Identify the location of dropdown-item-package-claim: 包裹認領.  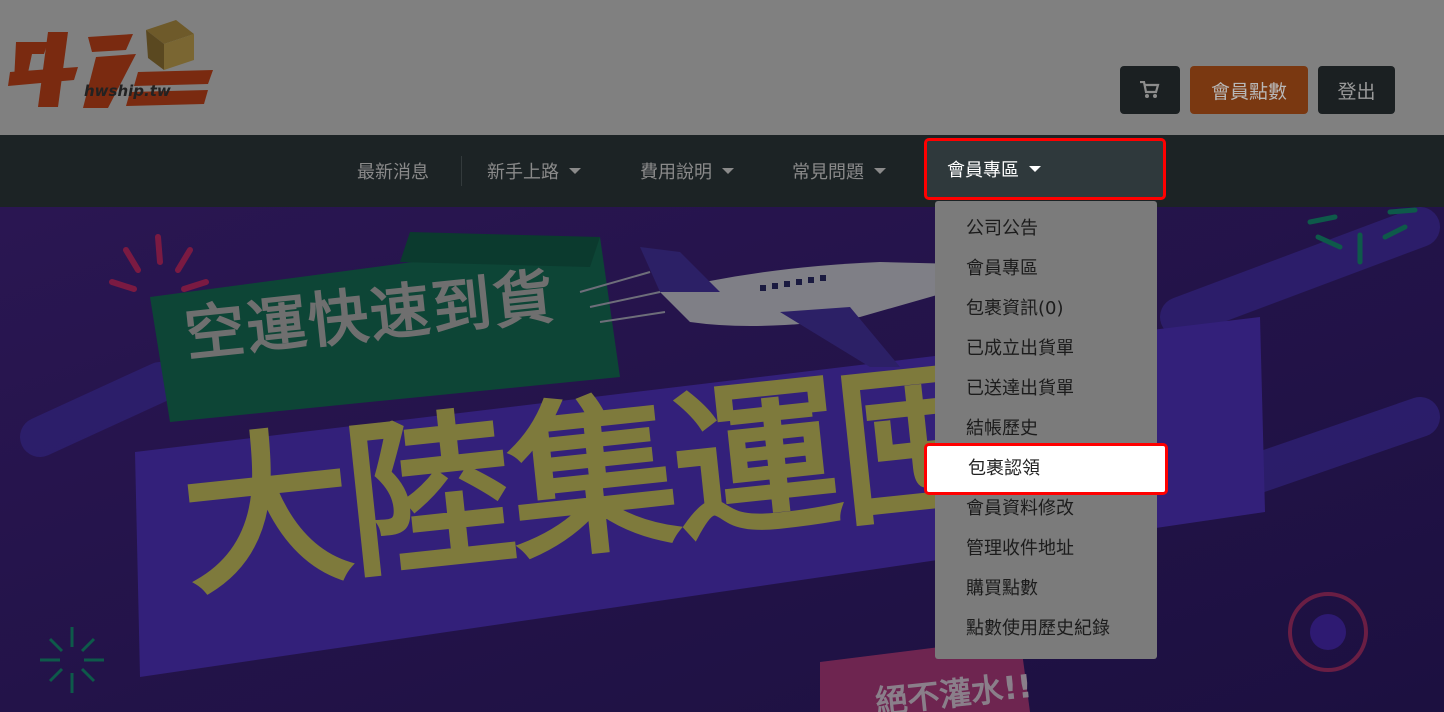
(1046, 469).